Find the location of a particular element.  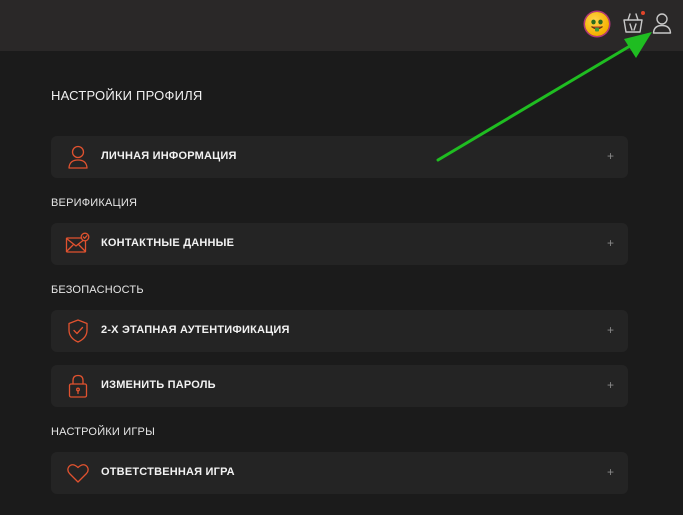

page-title: НАСТРОЙКИ ПРОФИЛЯ is located at coordinates (127, 95).